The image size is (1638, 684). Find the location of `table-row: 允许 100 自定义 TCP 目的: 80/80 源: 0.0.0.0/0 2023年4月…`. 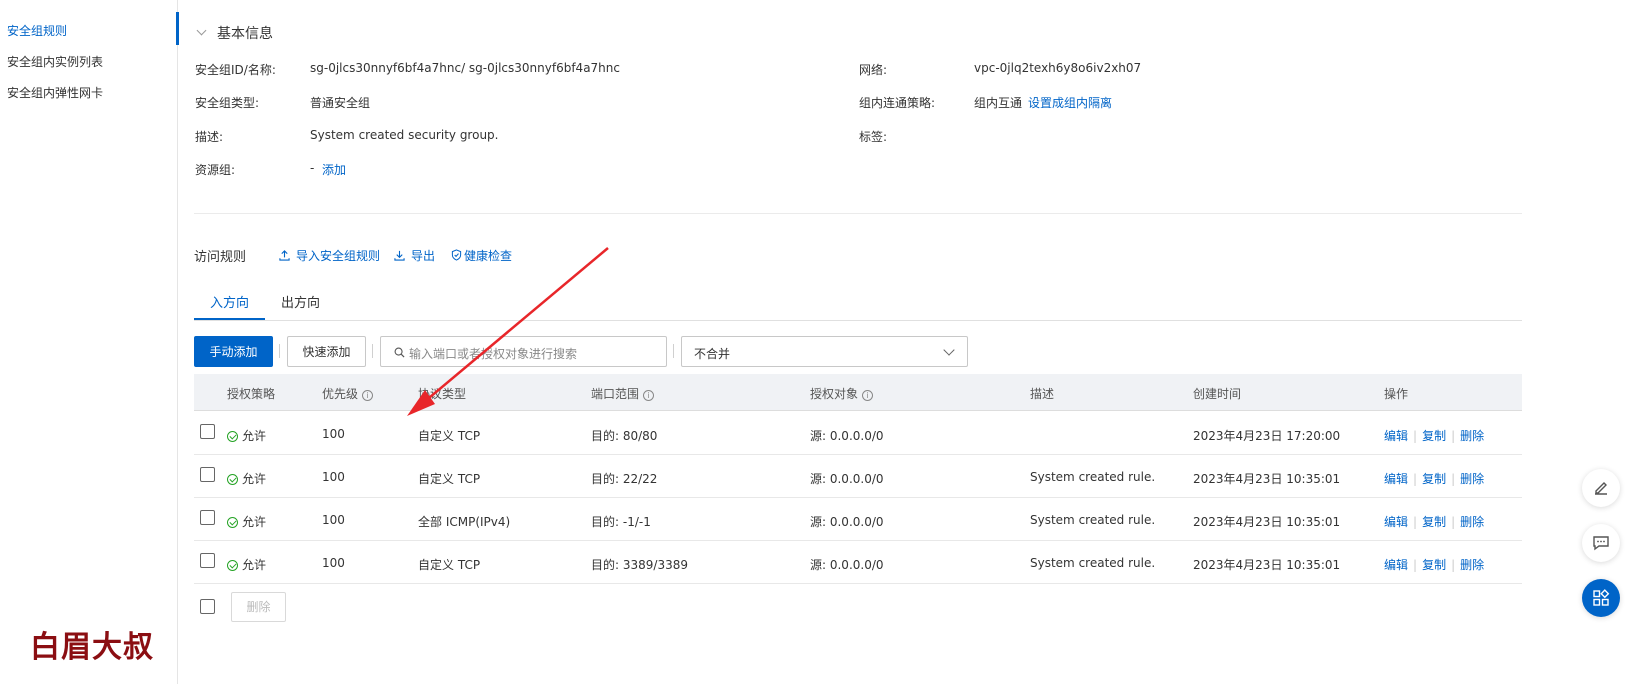

table-row: 允许 100 自定义 TCP 目的: 80/80 源: 0.0.0.0/0 2023年4月… is located at coordinates (858, 433).